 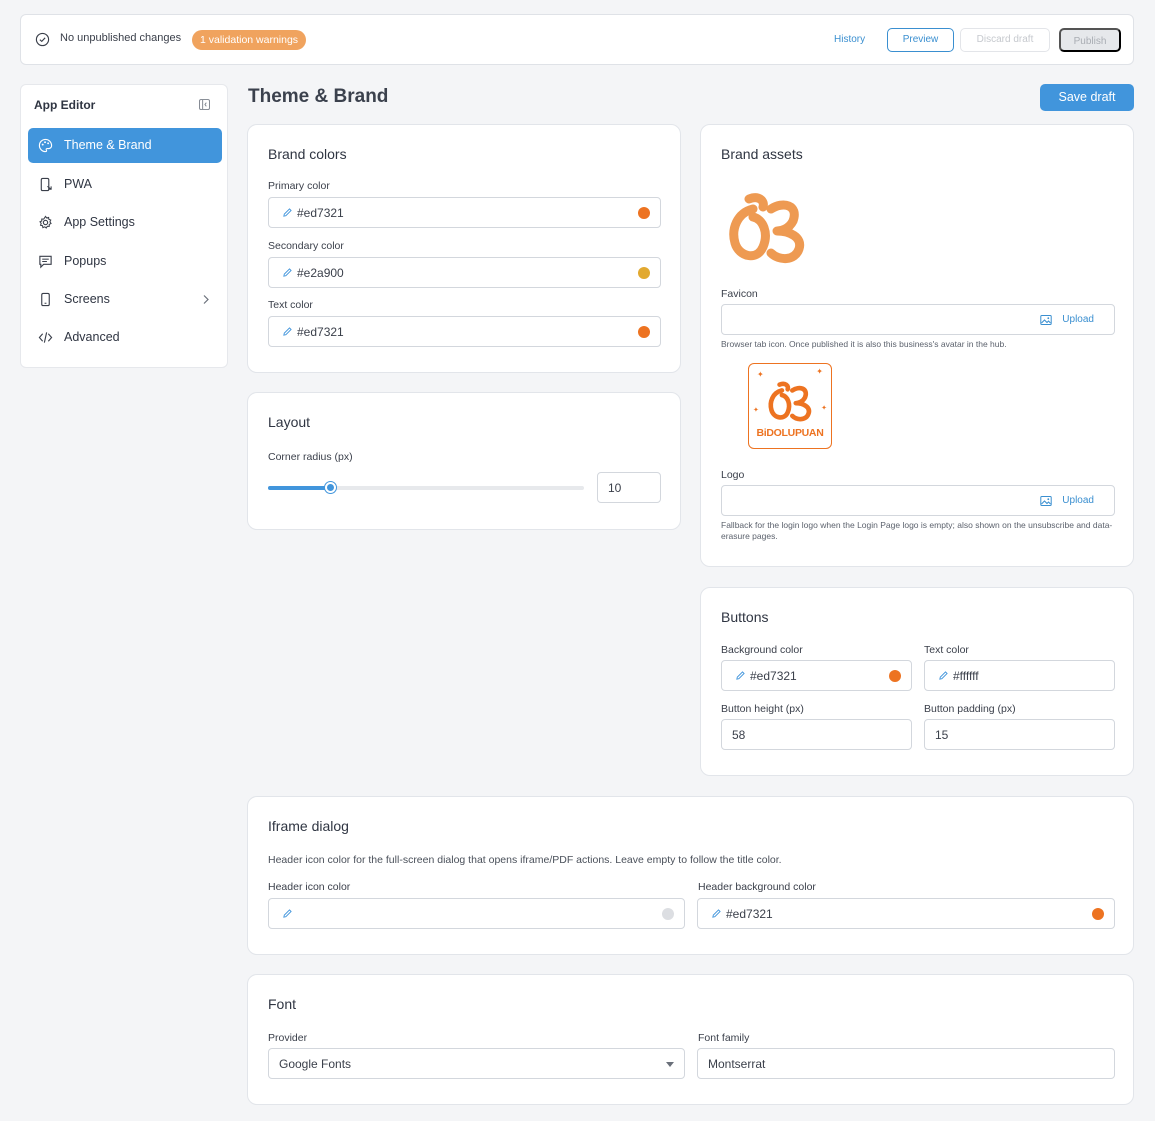 What do you see at coordinates (288, 1038) in the screenshot?
I see `font-provider-label: Provider` at bounding box center [288, 1038].